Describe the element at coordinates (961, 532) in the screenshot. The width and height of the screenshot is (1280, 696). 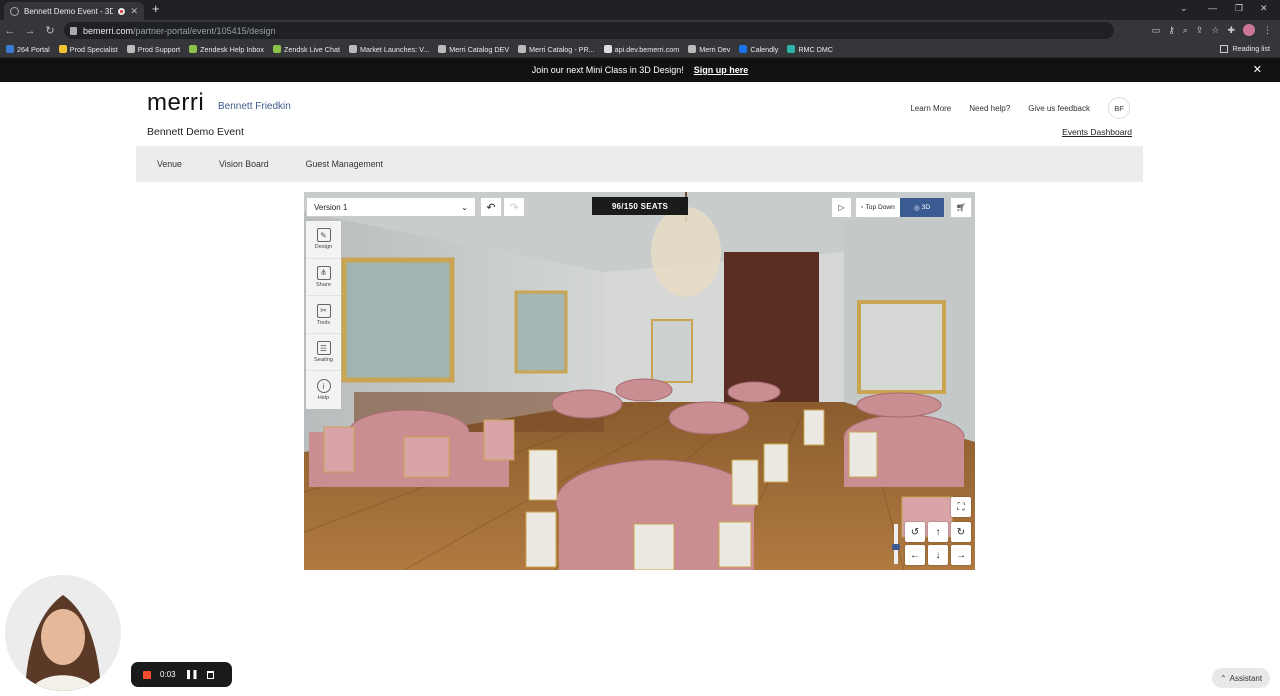
I see `rotate-right-button: ↻` at that location.